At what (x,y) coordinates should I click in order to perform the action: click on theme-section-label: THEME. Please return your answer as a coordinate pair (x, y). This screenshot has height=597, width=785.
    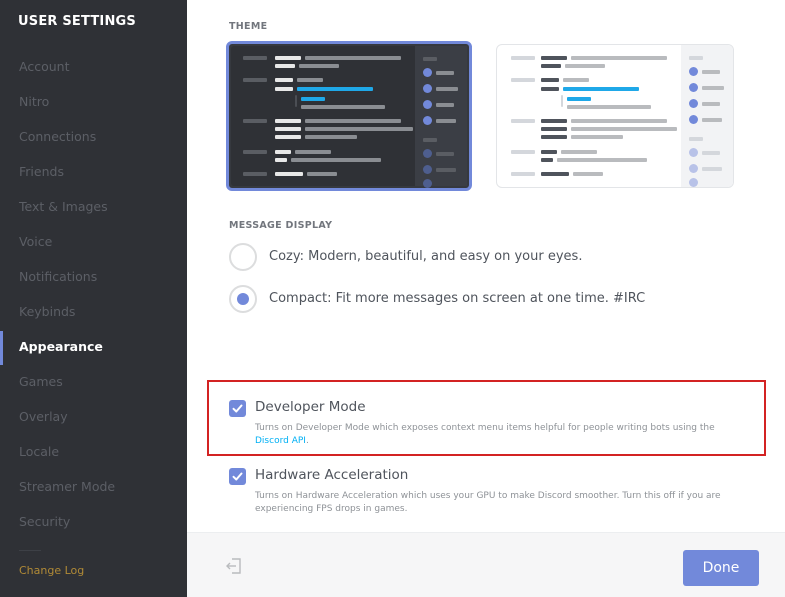
    Looking at the image, I should click on (248, 26).